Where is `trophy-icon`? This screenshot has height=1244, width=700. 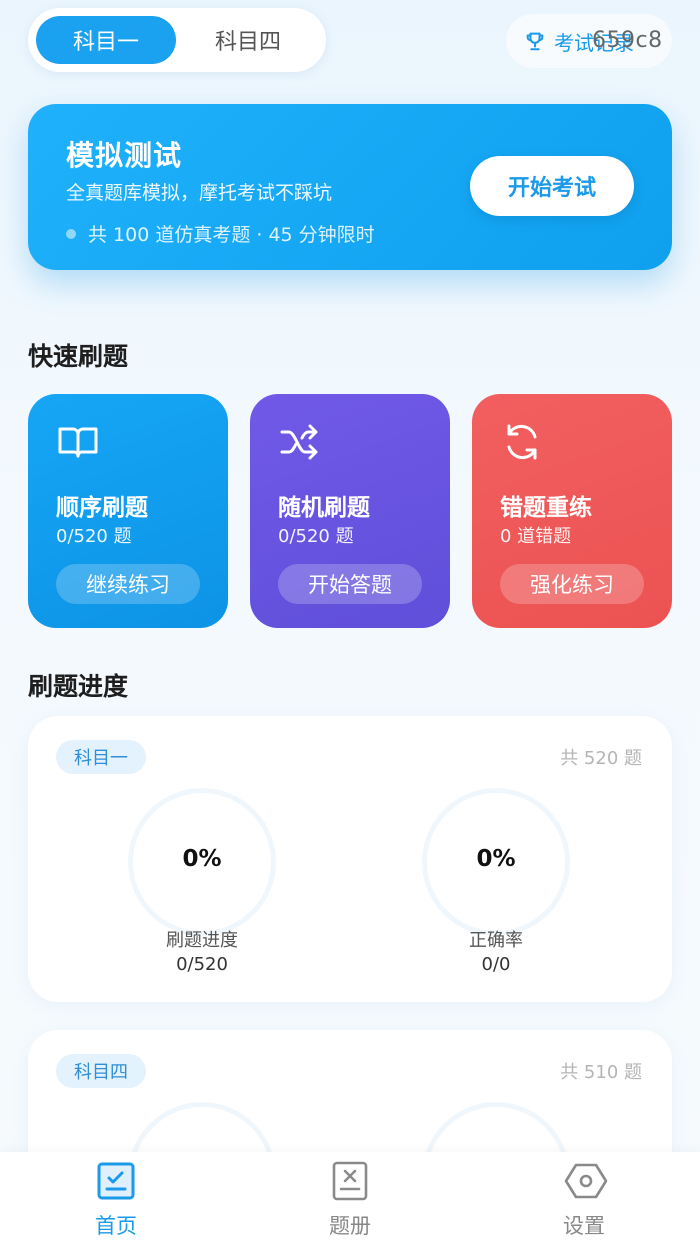
trophy-icon is located at coordinates (535, 41).